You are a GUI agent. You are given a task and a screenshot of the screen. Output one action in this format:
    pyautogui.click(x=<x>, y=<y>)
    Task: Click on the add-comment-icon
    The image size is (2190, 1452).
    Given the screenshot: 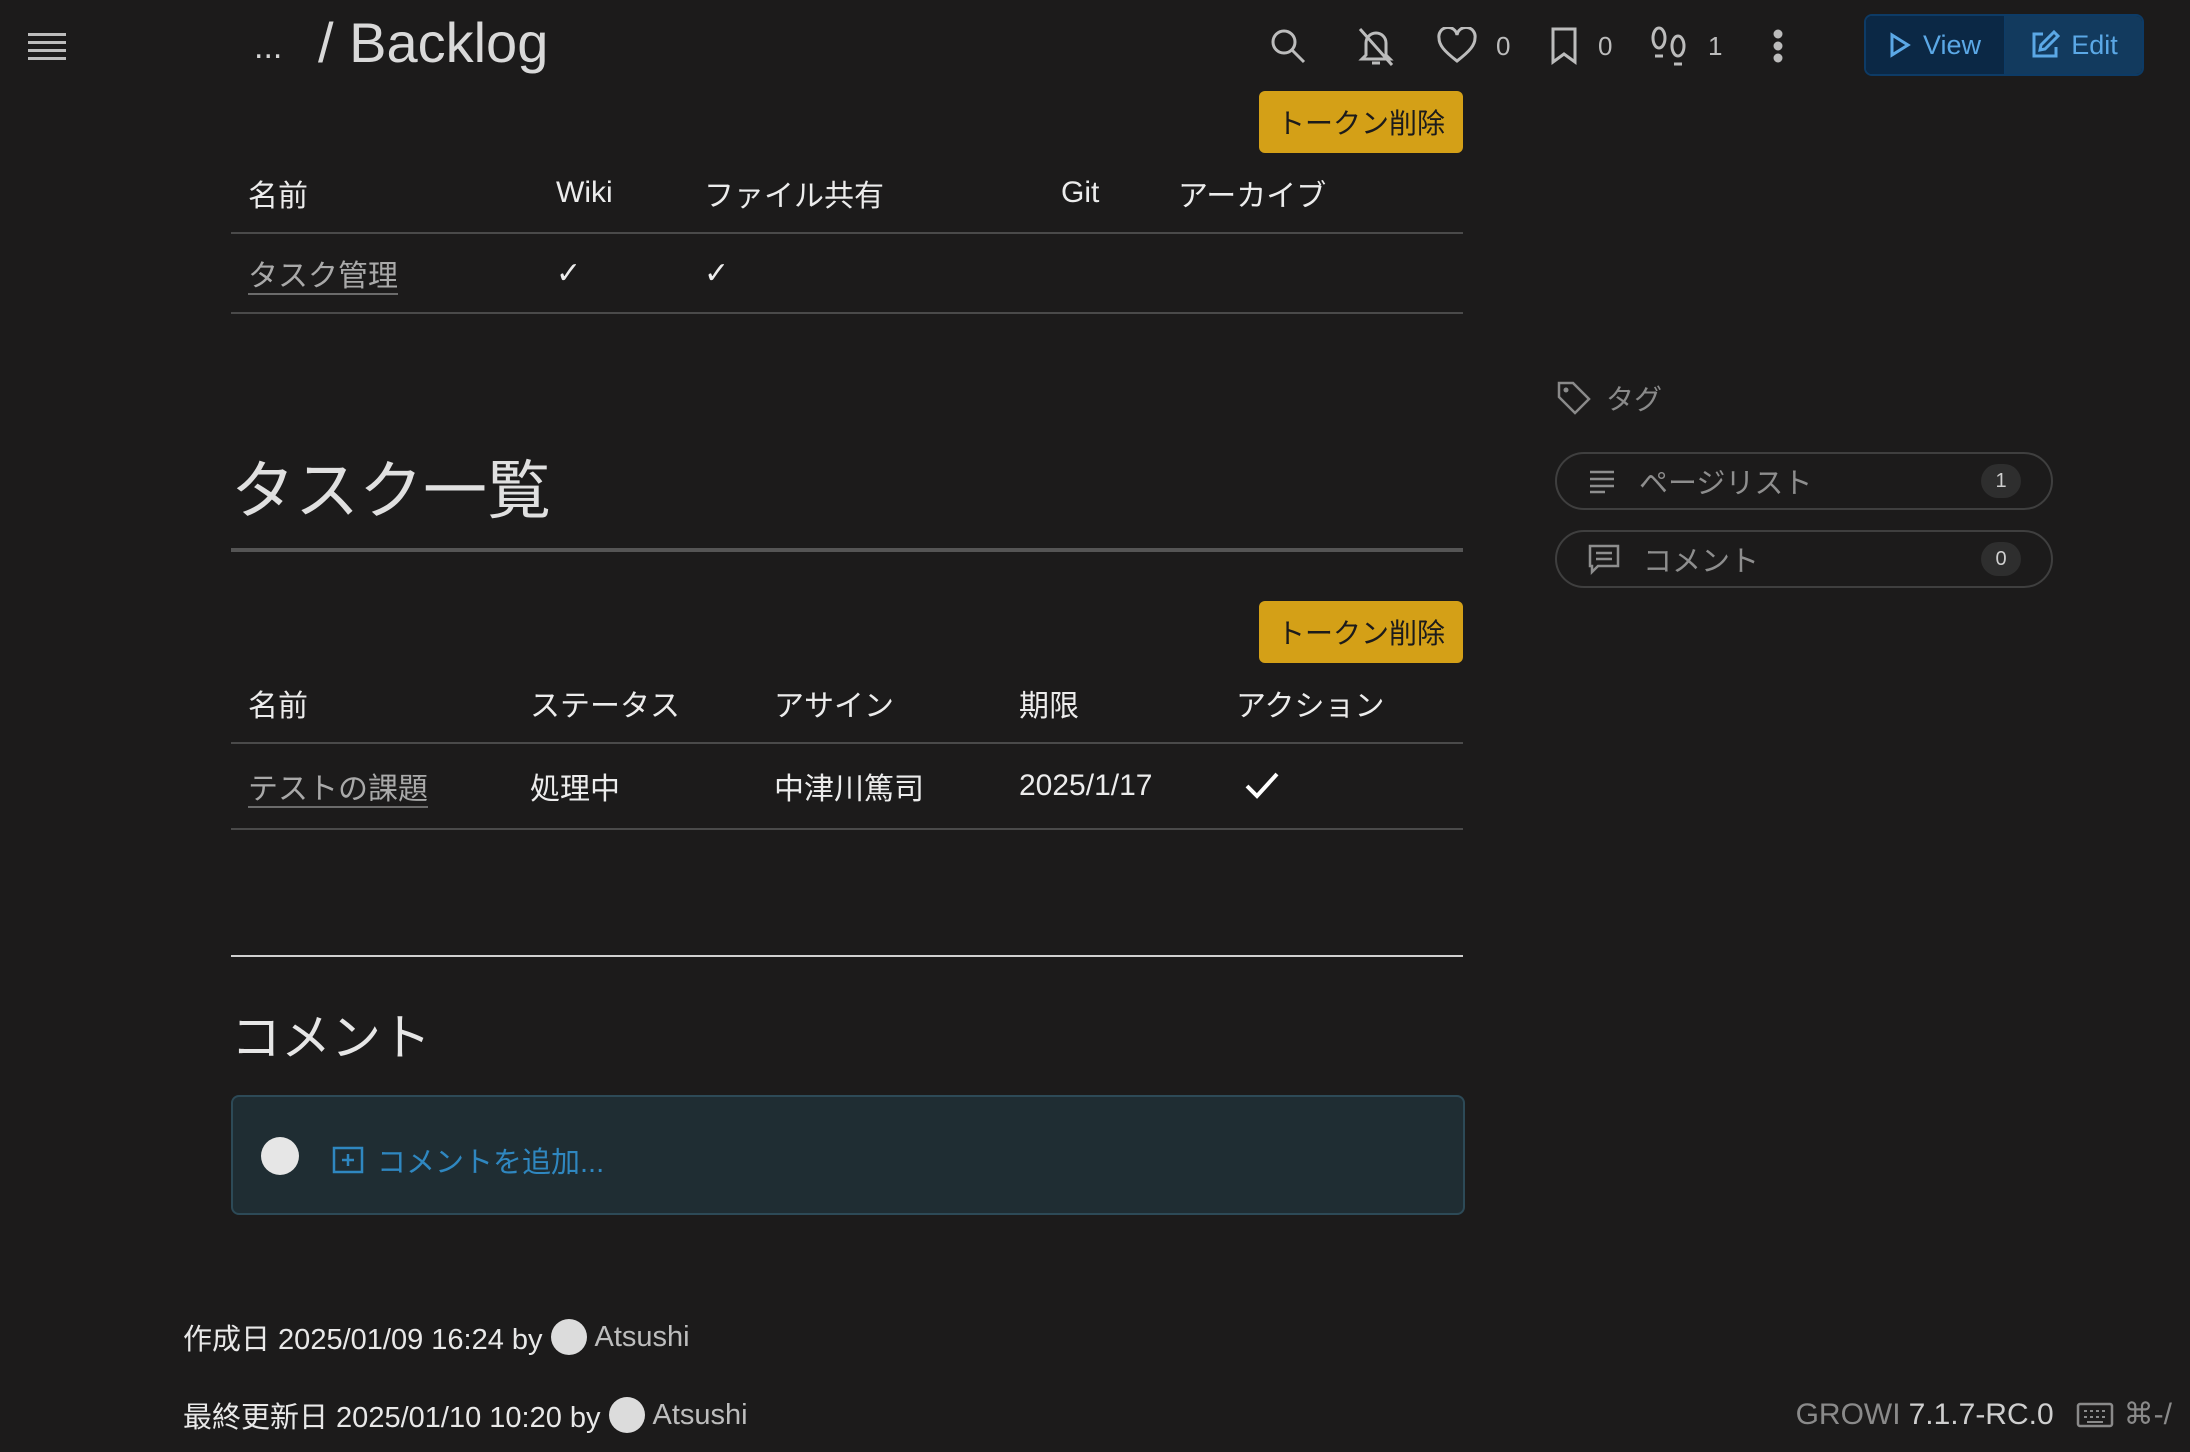 What is the action you would take?
    pyautogui.click(x=348, y=1160)
    